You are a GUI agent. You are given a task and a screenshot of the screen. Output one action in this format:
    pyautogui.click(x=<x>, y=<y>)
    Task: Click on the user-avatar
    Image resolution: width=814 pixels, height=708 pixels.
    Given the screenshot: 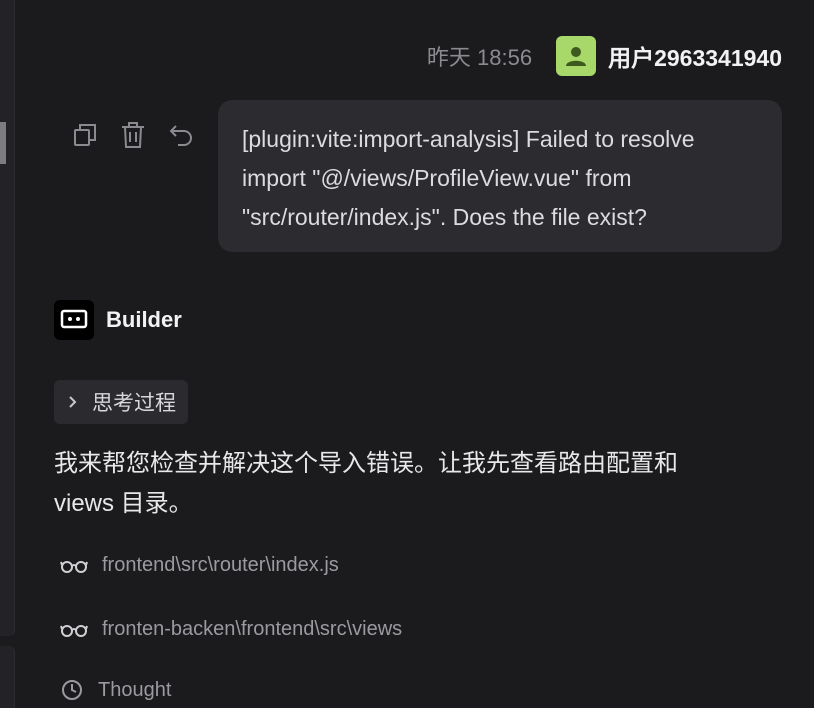 What is the action you would take?
    pyautogui.click(x=576, y=56)
    